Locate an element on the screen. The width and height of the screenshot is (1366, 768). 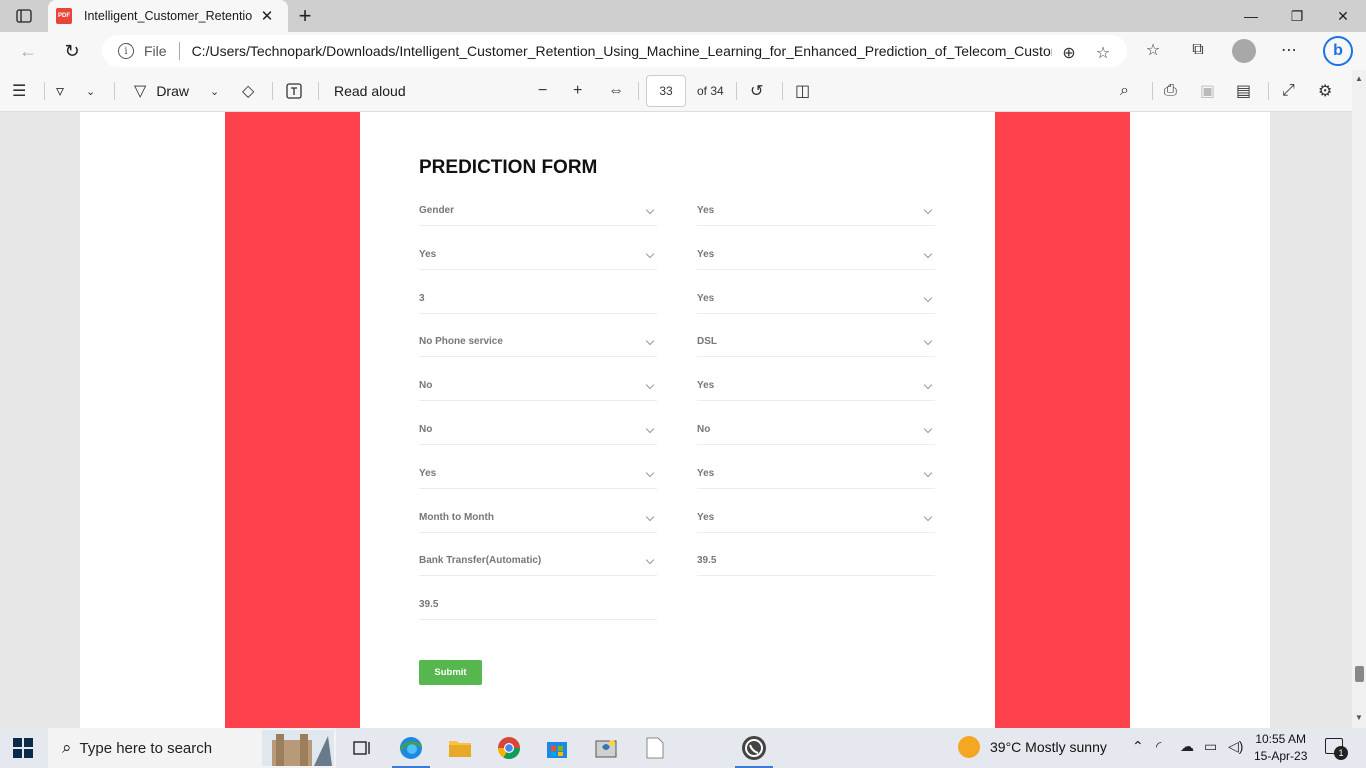
field-value: No is located at coordinates (704, 429).